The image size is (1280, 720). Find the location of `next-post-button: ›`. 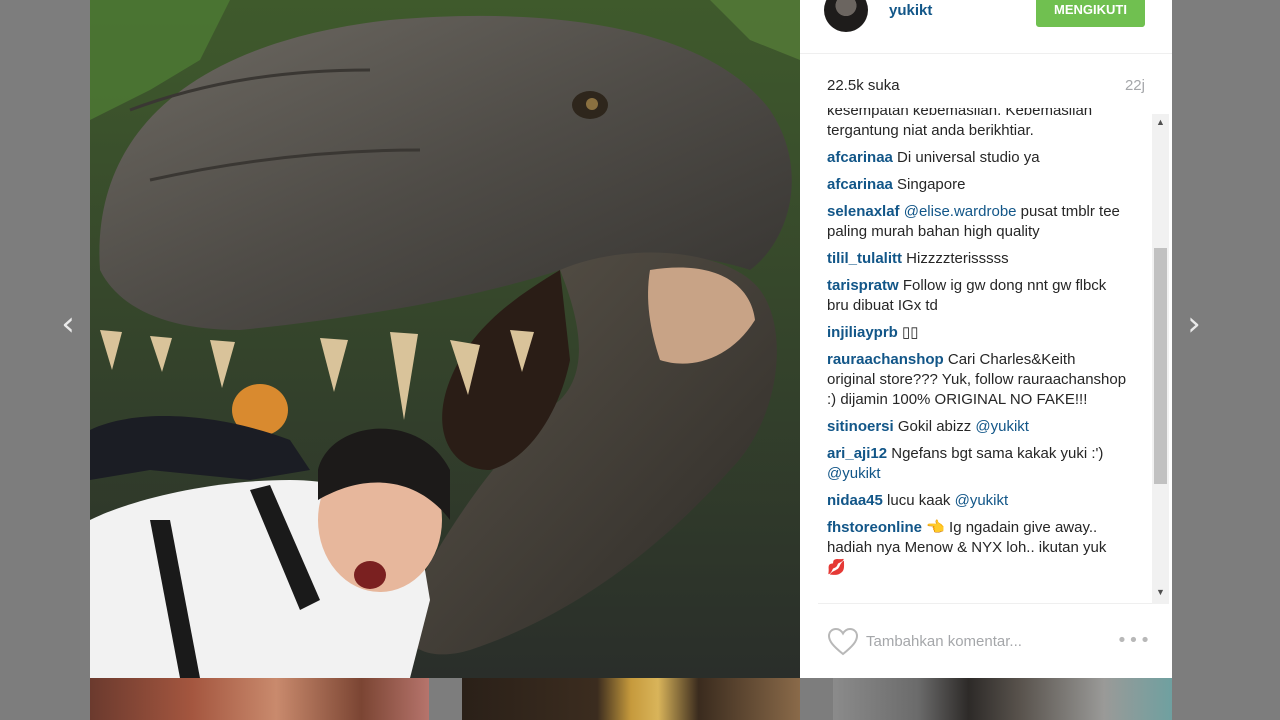

next-post-button: › is located at coordinates (1194, 324).